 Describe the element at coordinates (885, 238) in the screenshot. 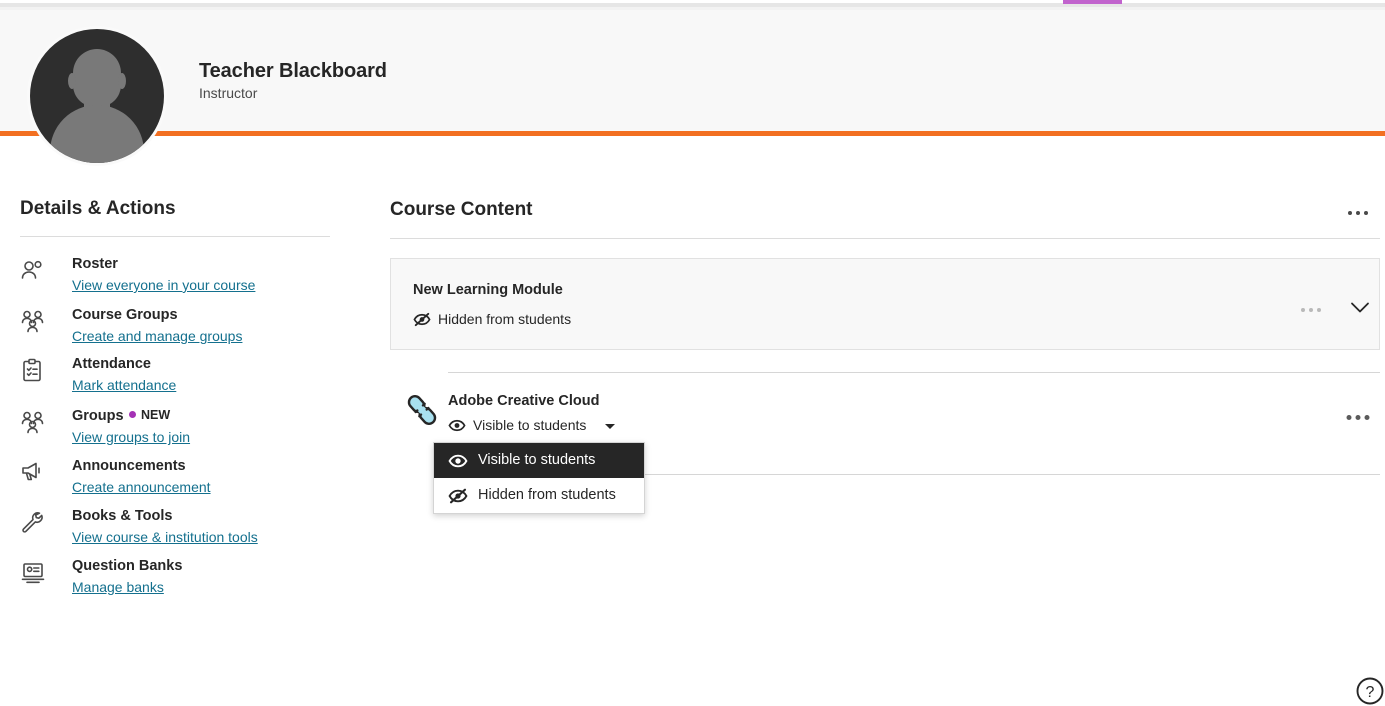

I see `content-title-divider` at that location.